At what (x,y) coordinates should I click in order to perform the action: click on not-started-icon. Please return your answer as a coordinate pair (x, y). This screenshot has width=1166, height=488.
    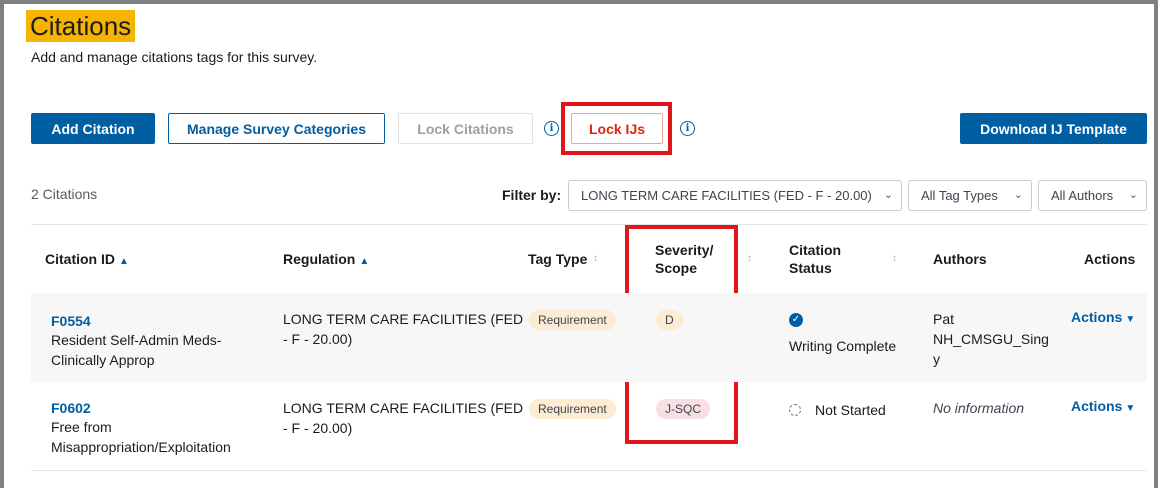
    Looking at the image, I should click on (795, 410).